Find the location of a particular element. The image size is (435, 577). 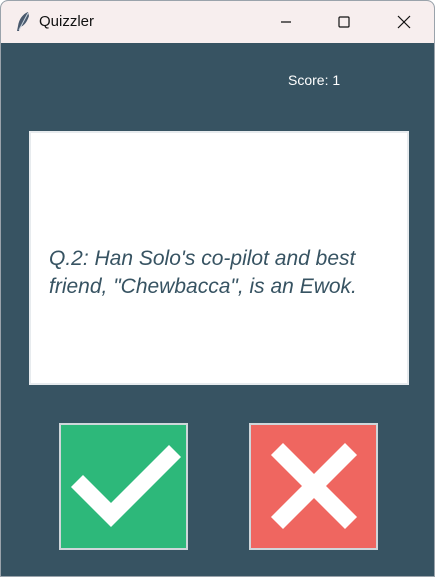

close-icon is located at coordinates (404, 22).